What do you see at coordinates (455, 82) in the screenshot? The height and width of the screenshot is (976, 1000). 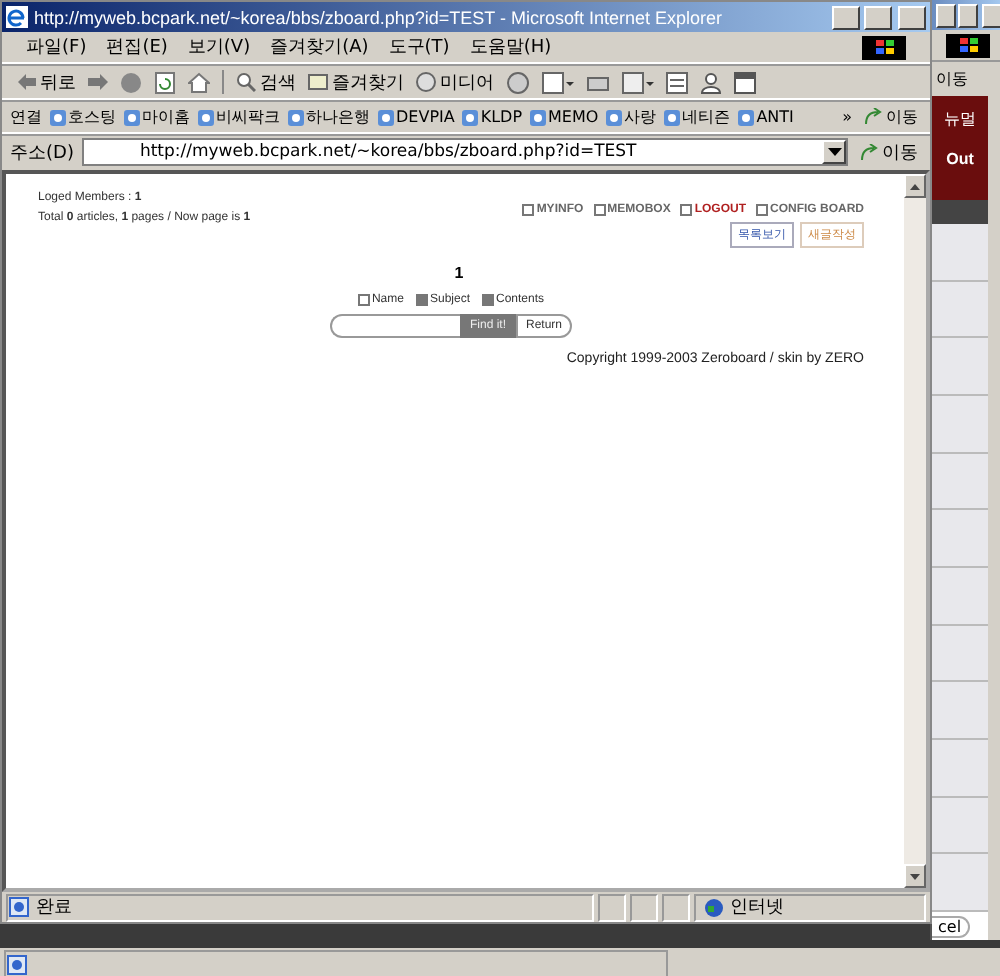 I see `media-button: 미디어` at bounding box center [455, 82].